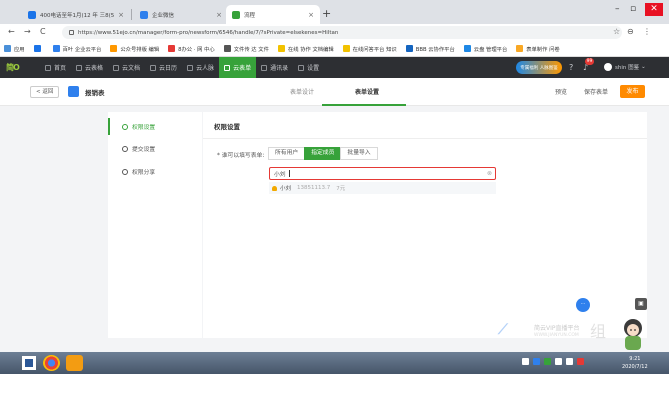 This screenshot has height=393, width=669. Describe the element at coordinates (153, 67) in the screenshot. I see `calendar-icon` at that location.